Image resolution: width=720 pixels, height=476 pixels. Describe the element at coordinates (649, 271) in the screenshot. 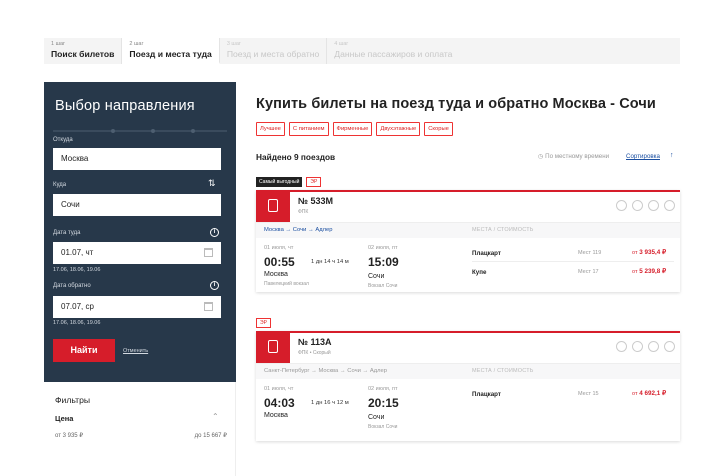

I see `seat-price-wrap: от 5 239,8 ₽` at that location.